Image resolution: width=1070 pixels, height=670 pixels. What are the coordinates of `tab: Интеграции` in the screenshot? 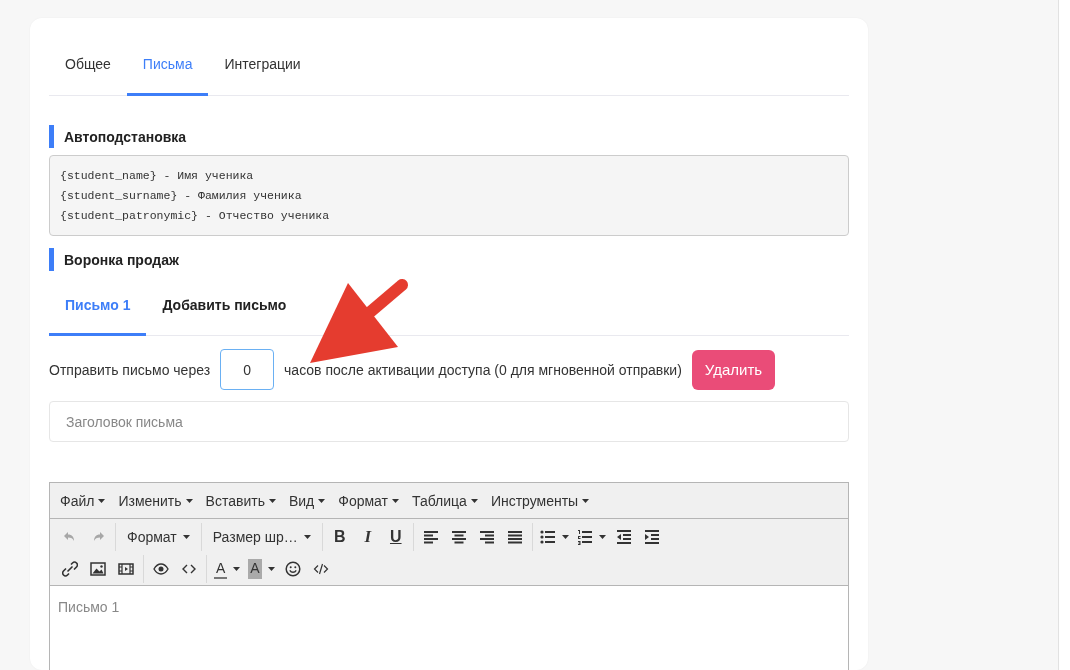 It's located at (262, 66).